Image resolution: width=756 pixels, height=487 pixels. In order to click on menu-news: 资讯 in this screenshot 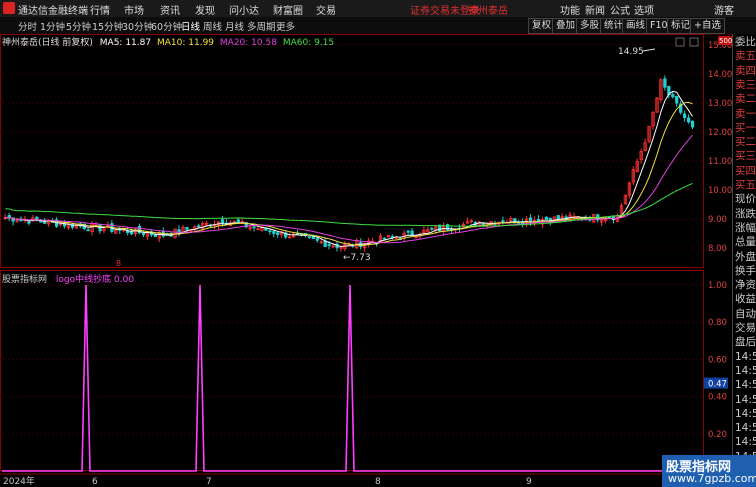, I will do `click(170, 9)`.